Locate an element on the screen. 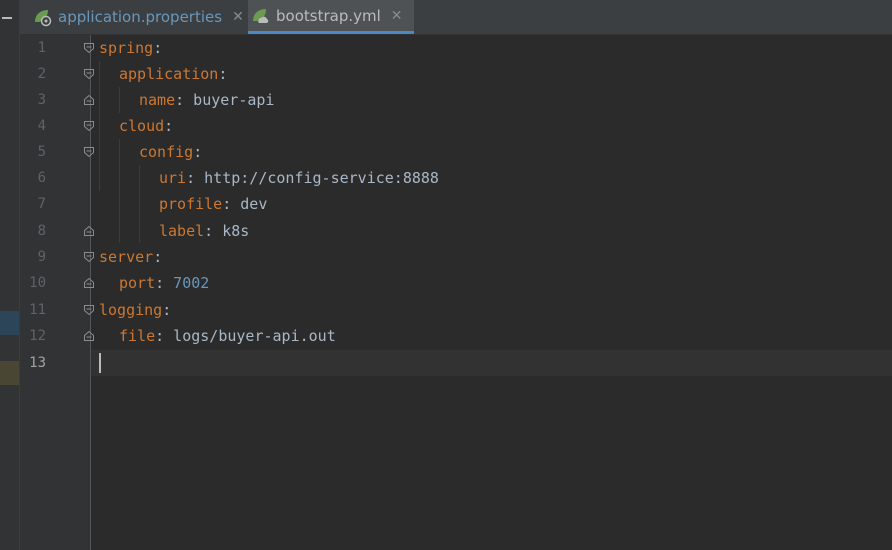 The height and width of the screenshot is (550, 892). collapse-icon is located at coordinates (7, 18).